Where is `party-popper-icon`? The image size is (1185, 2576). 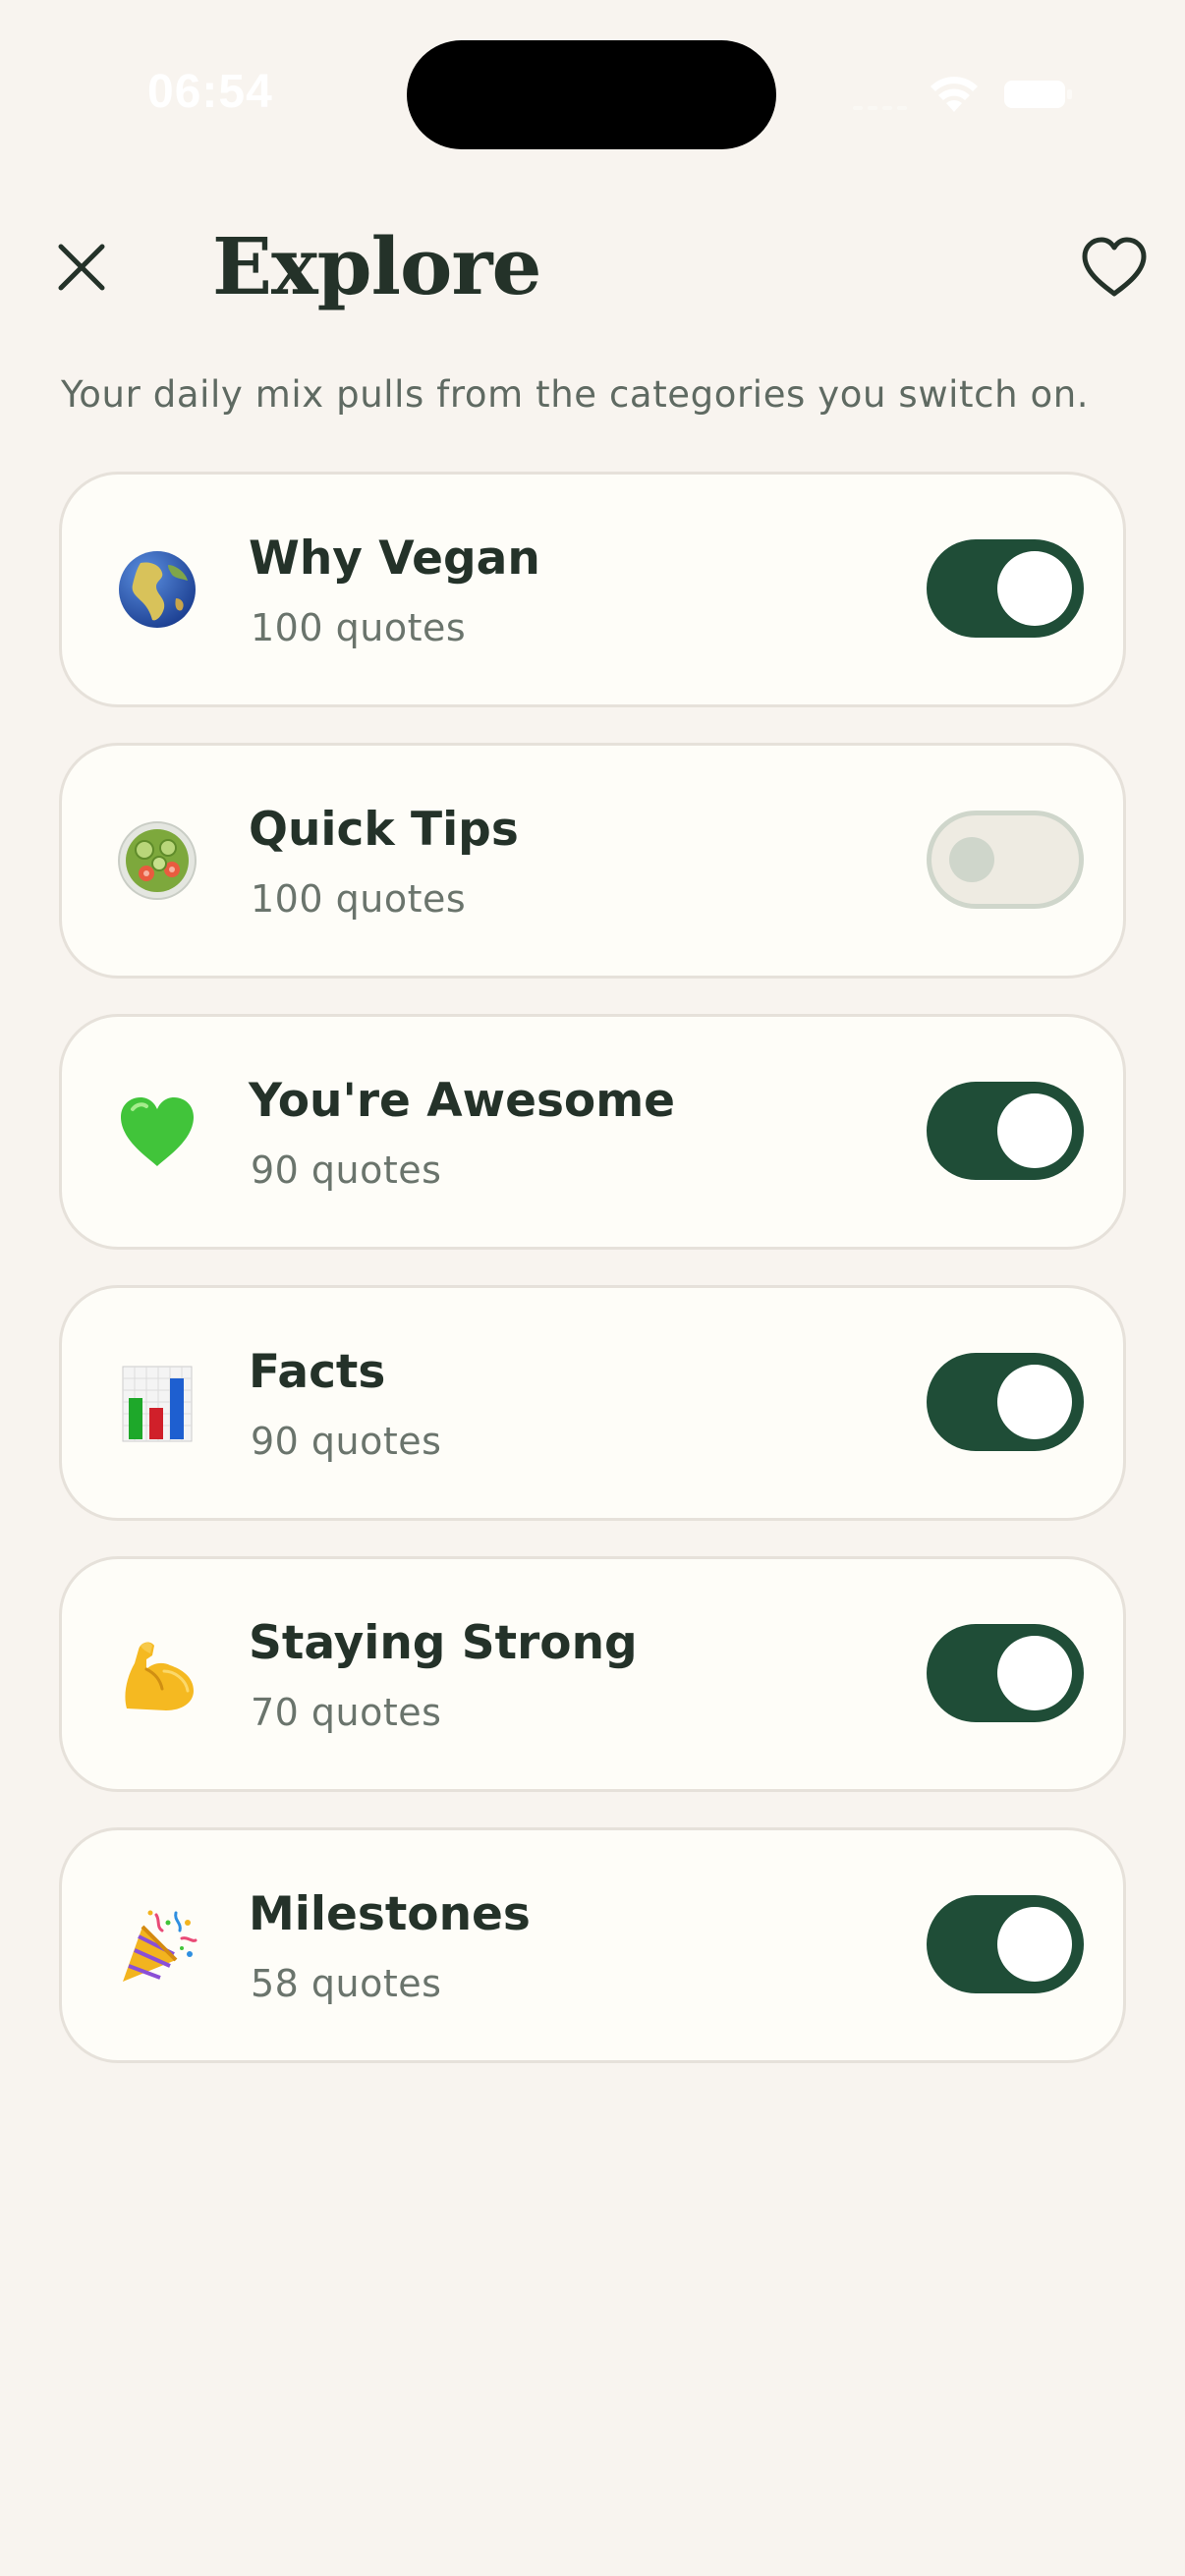
party-popper-icon is located at coordinates (157, 1945).